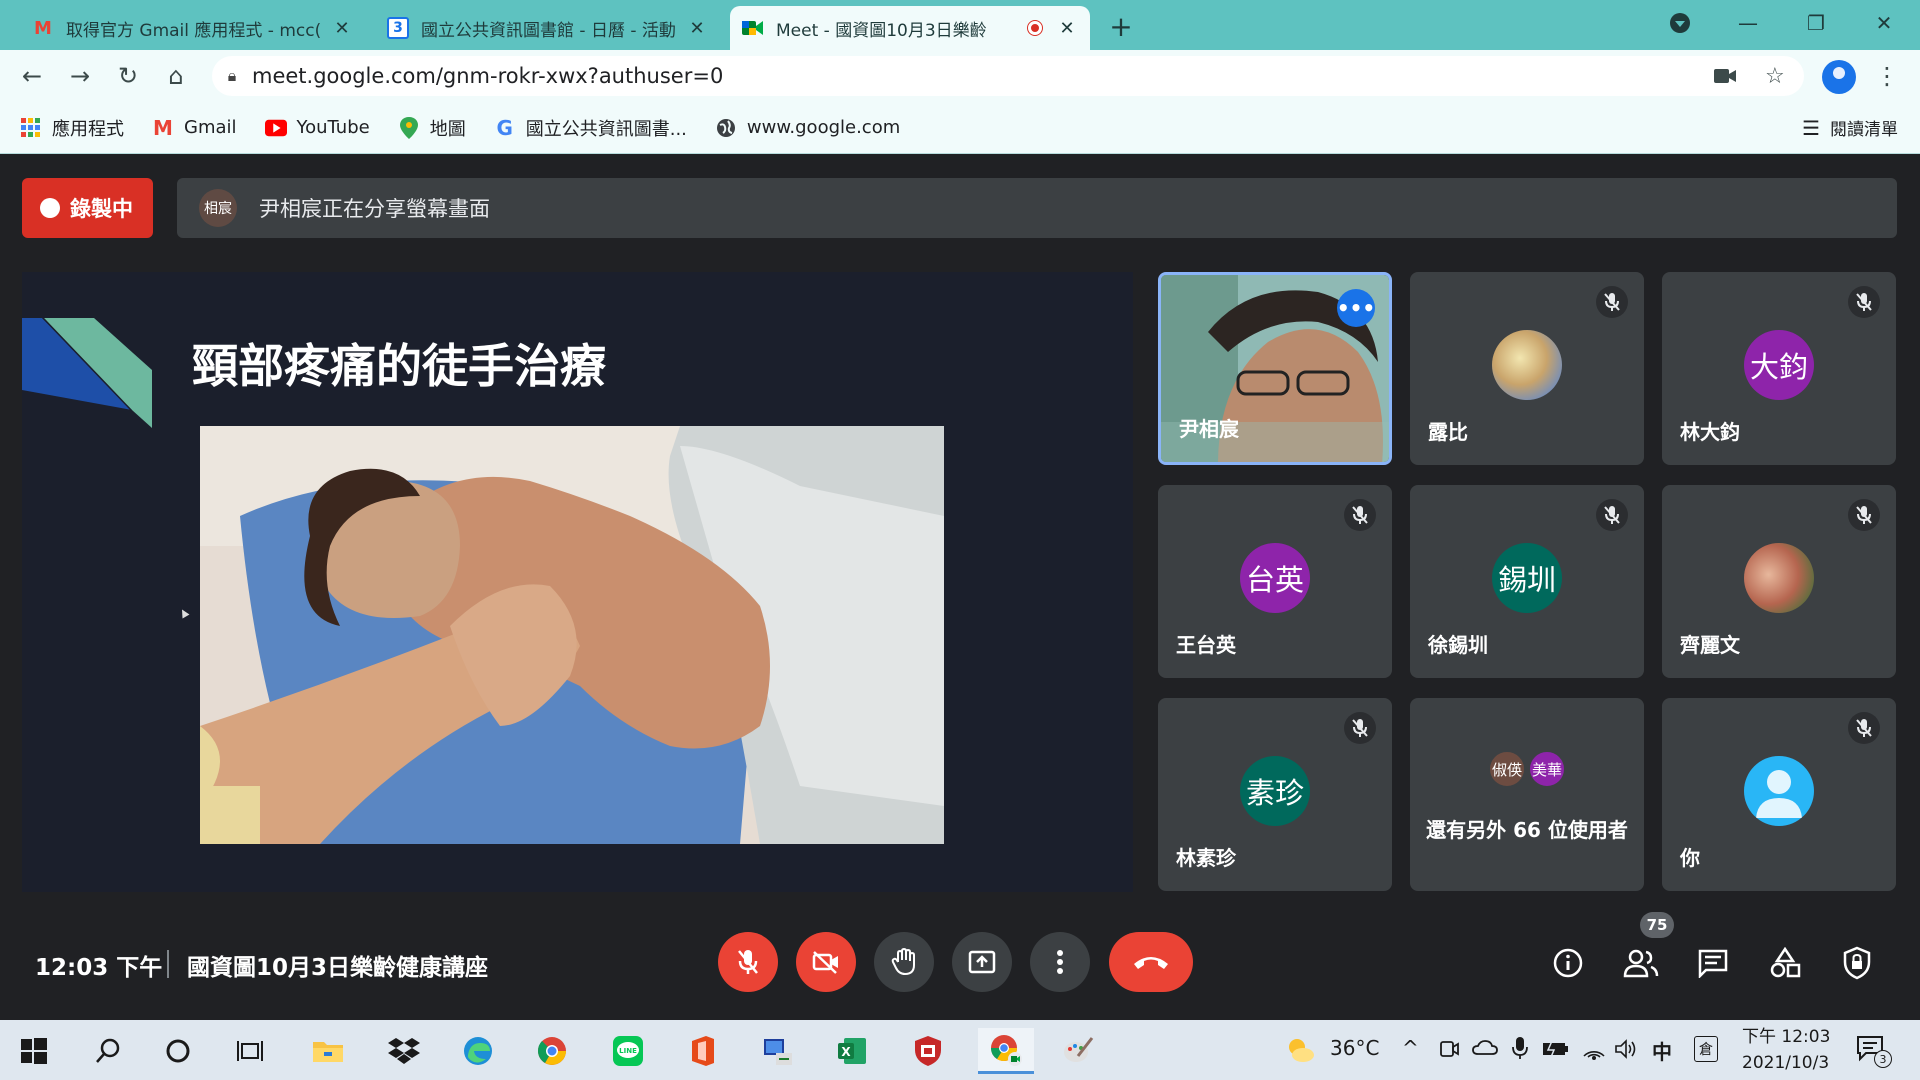 The image size is (1920, 1080). I want to click on search-button, so click(108, 1051).